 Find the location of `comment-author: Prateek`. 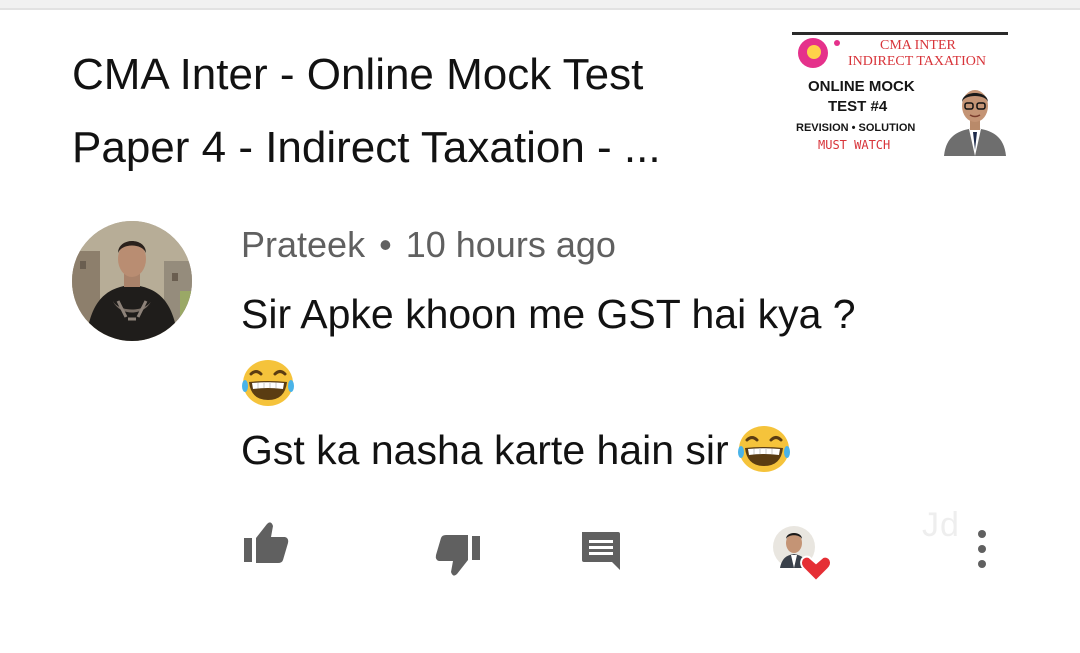

comment-author: Prateek is located at coordinates (303, 244).